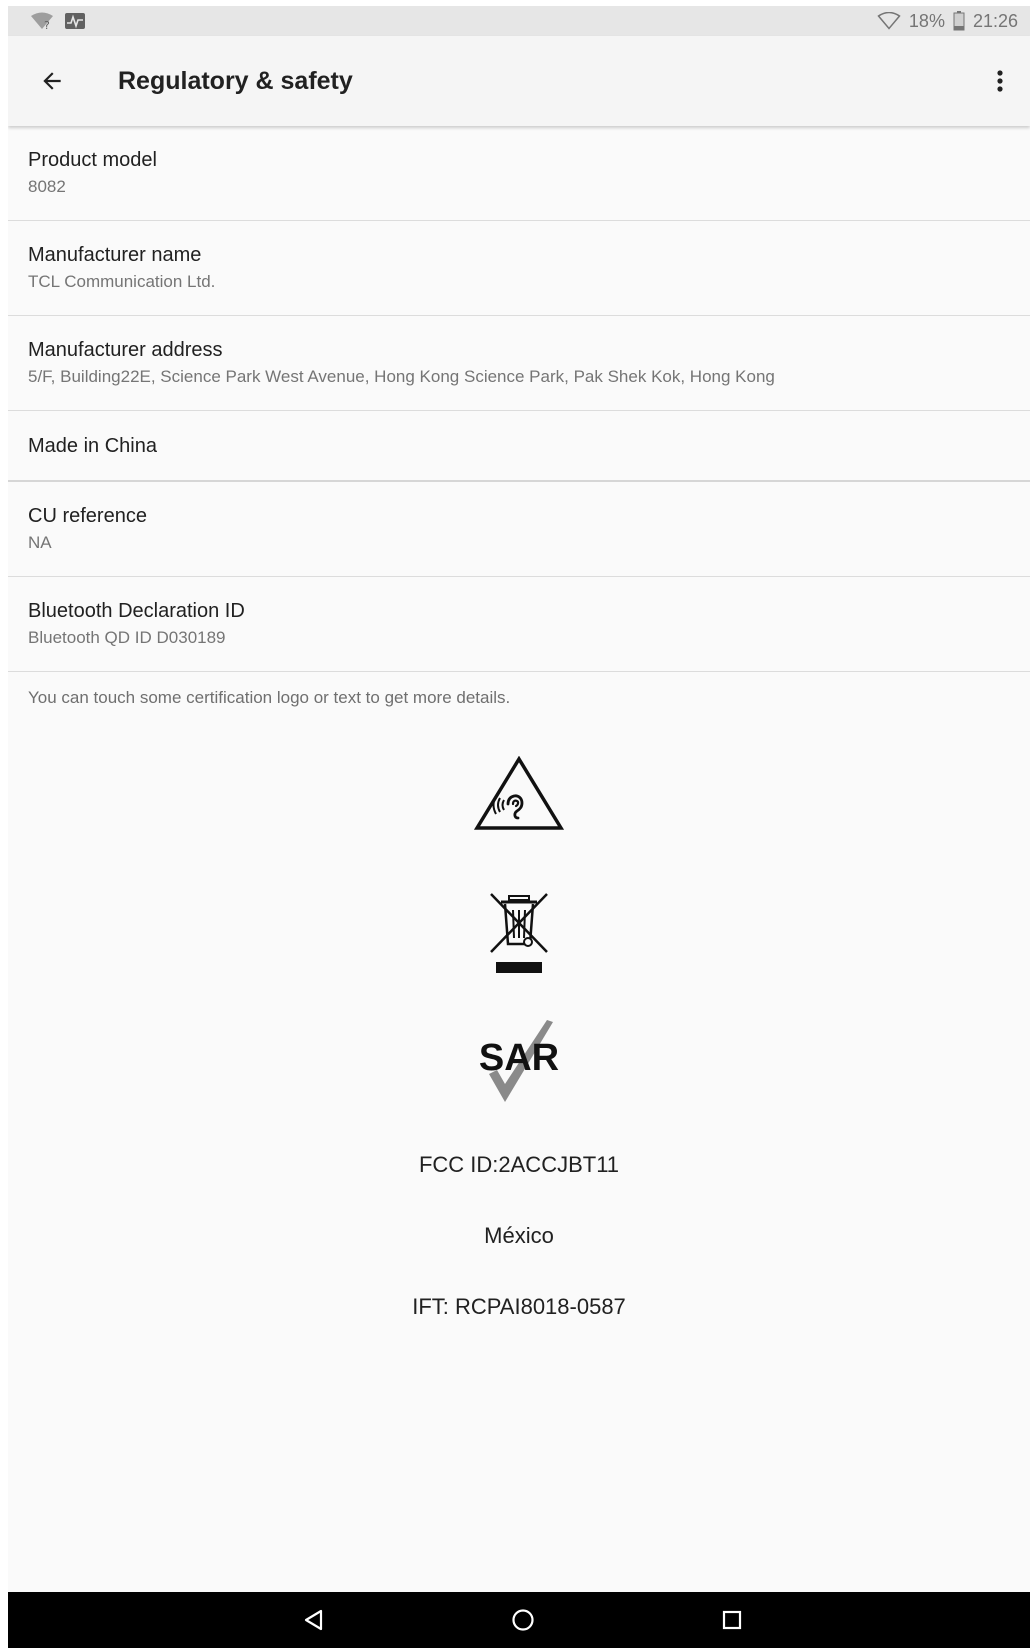  I want to click on status-bar: ? 18% 21:26, so click(519, 21).